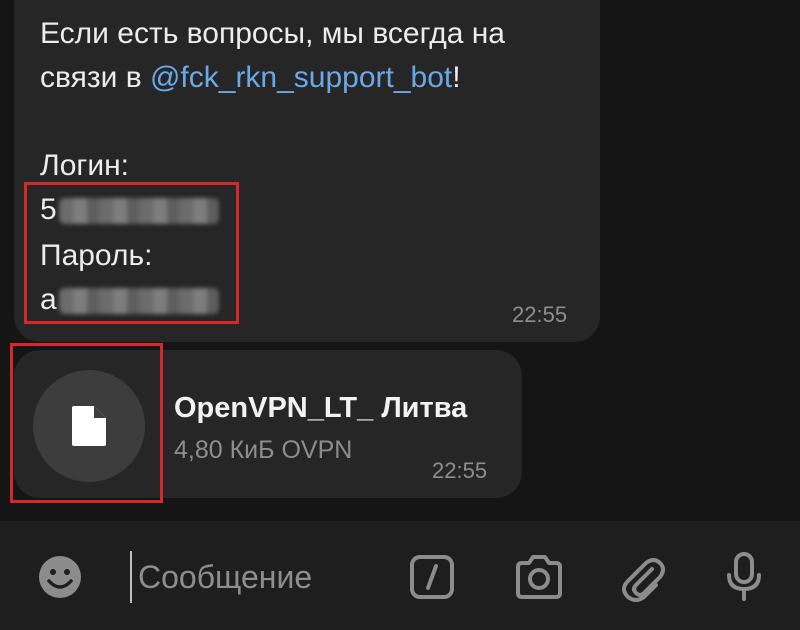 The height and width of the screenshot is (630, 800). I want to click on message-line-2-prefix: связи в, so click(95, 77).